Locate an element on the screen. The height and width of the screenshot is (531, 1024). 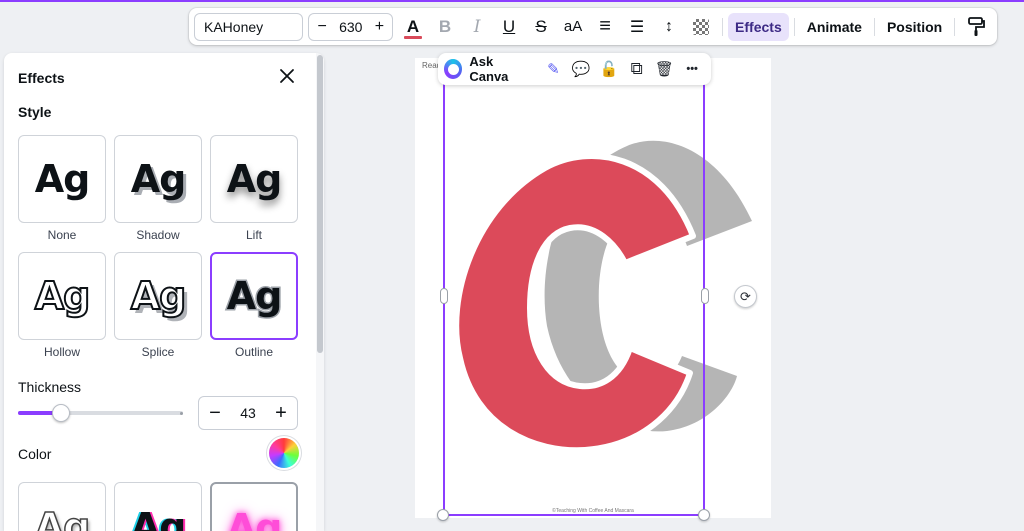
alignment-button: ≡ is located at coordinates (605, 27).